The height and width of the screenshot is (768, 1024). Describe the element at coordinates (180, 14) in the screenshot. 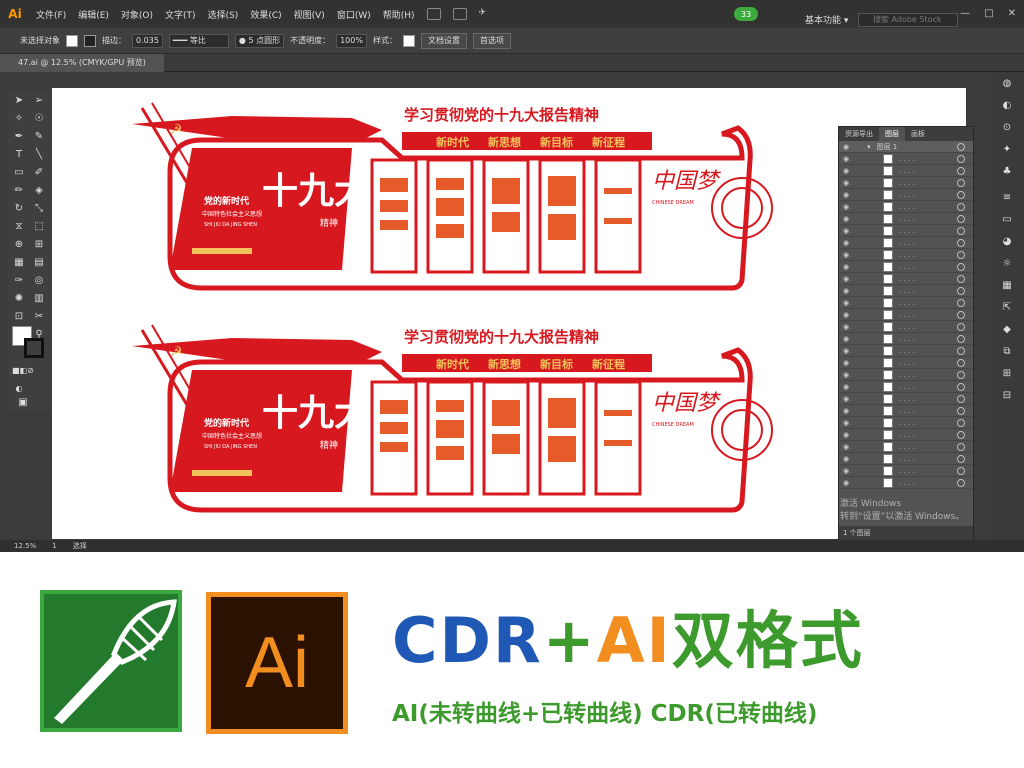

I see `menu-type: 文字(T)` at that location.